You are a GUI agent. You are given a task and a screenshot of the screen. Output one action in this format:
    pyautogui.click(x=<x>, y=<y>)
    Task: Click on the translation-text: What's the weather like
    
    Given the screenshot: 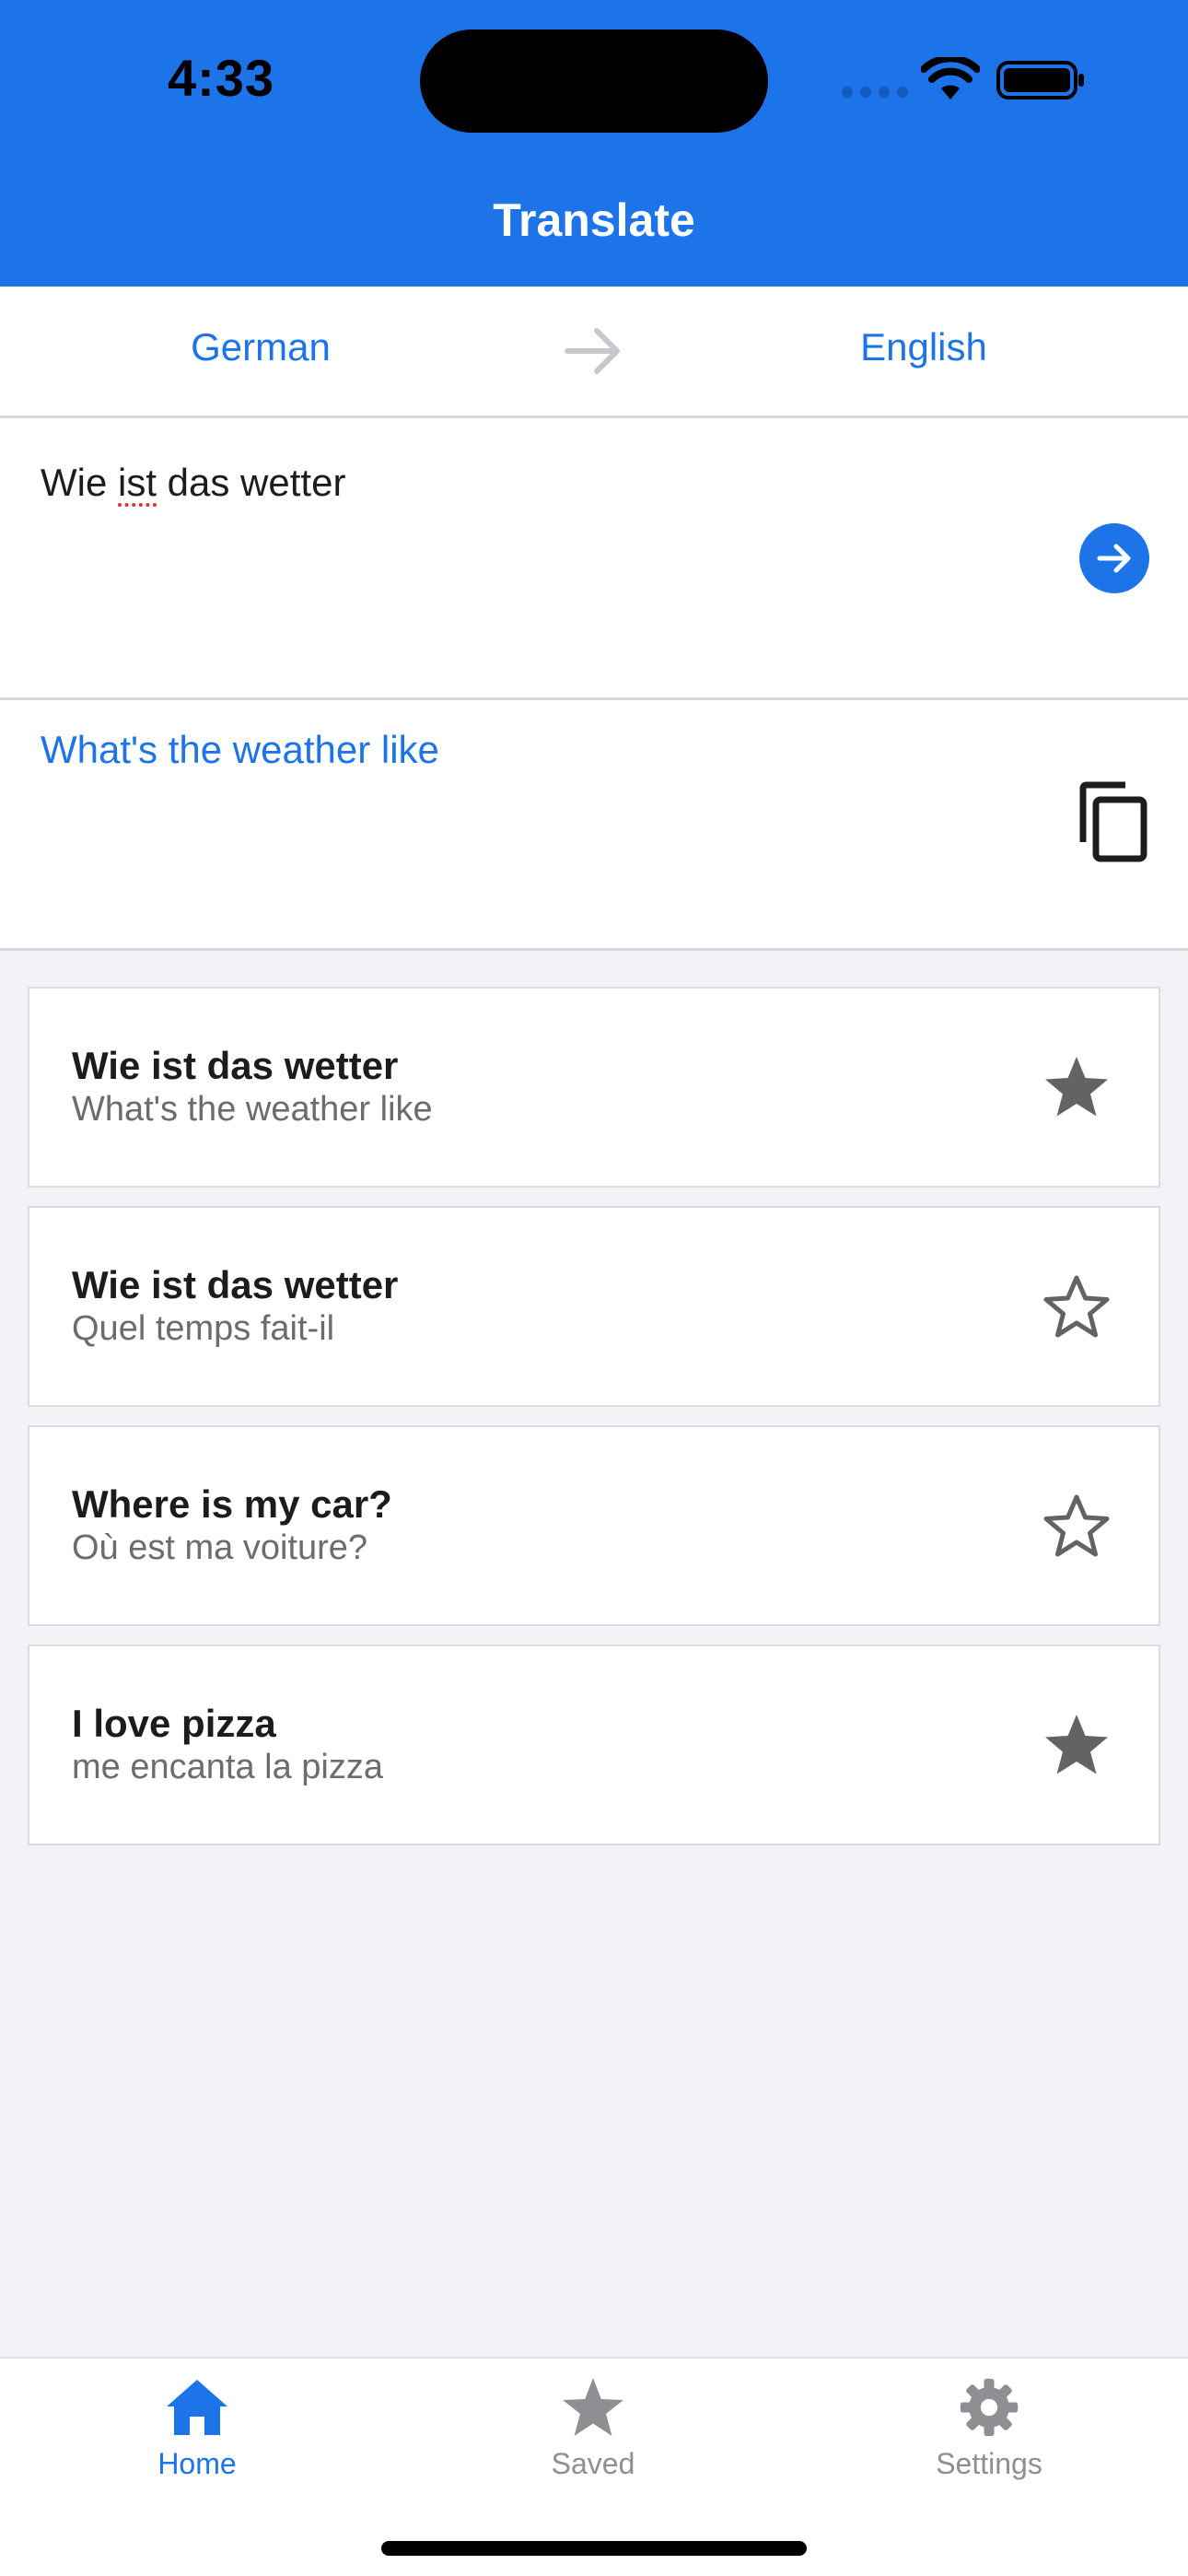 What is the action you would take?
    pyautogui.click(x=240, y=749)
    